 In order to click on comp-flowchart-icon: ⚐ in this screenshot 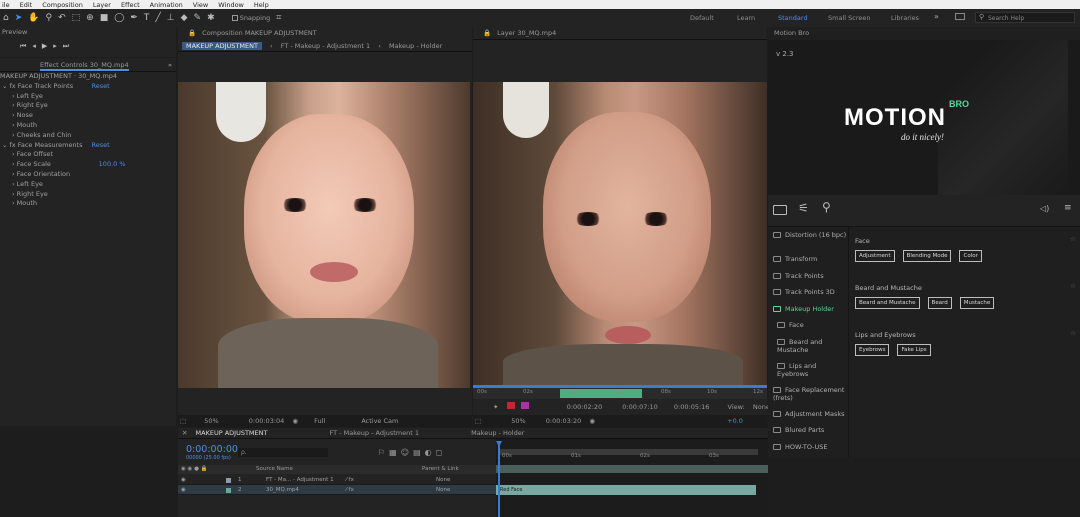, I will do `click(383, 452)`.